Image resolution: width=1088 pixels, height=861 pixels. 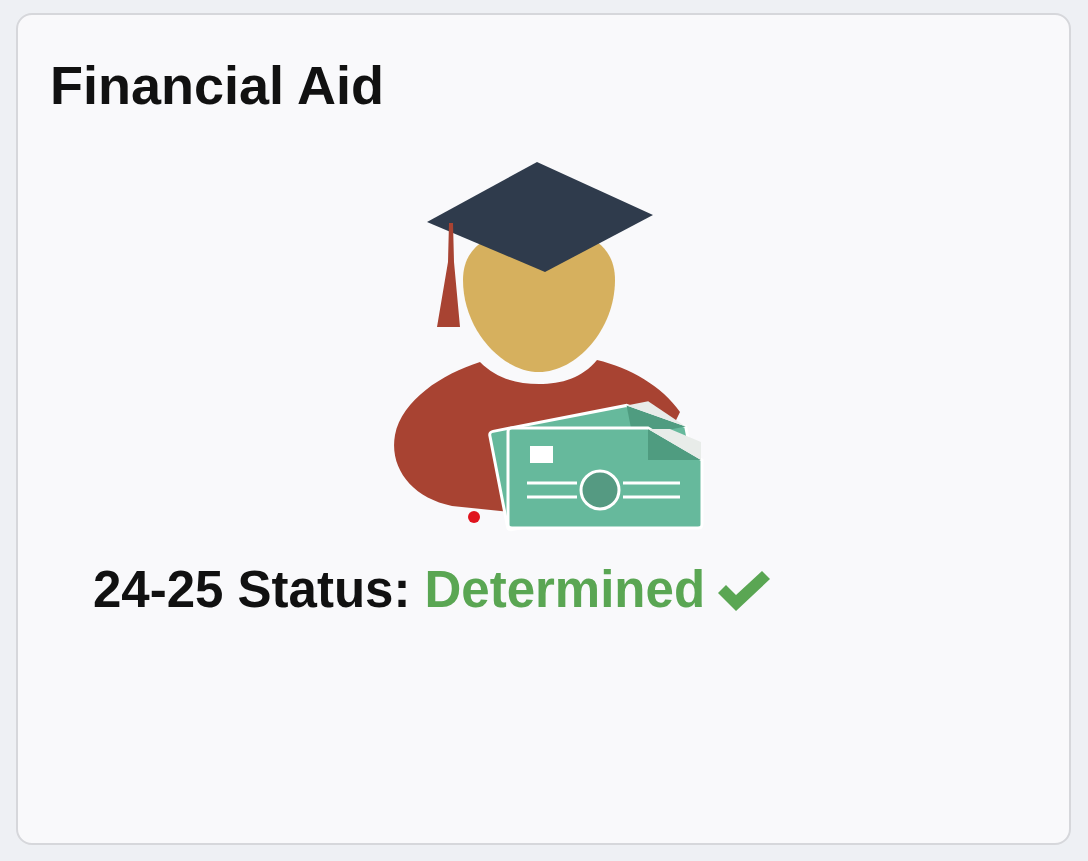 What do you see at coordinates (565, 589) in the screenshot?
I see `status-value: Determined` at bounding box center [565, 589].